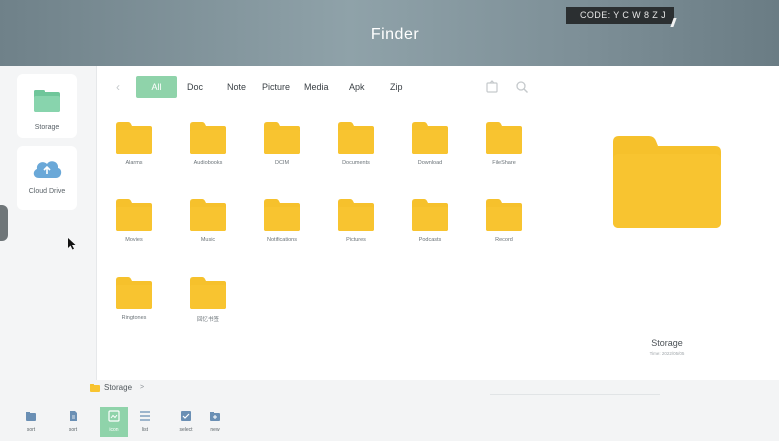 Image resolution: width=779 pixels, height=441 pixels. What do you see at coordinates (134, 318) in the screenshot?
I see `folder-name: Ringtones` at bounding box center [134, 318].